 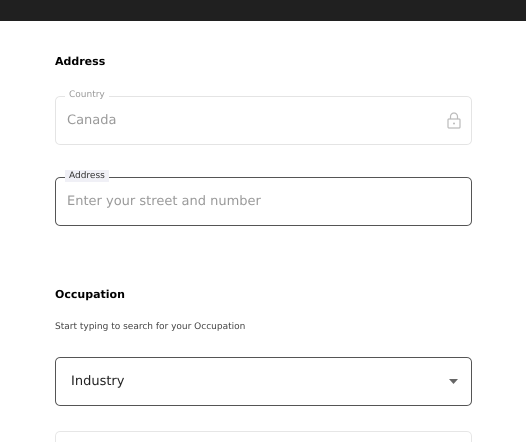 What do you see at coordinates (90, 295) in the screenshot?
I see `section-heading: Occupation` at bounding box center [90, 295].